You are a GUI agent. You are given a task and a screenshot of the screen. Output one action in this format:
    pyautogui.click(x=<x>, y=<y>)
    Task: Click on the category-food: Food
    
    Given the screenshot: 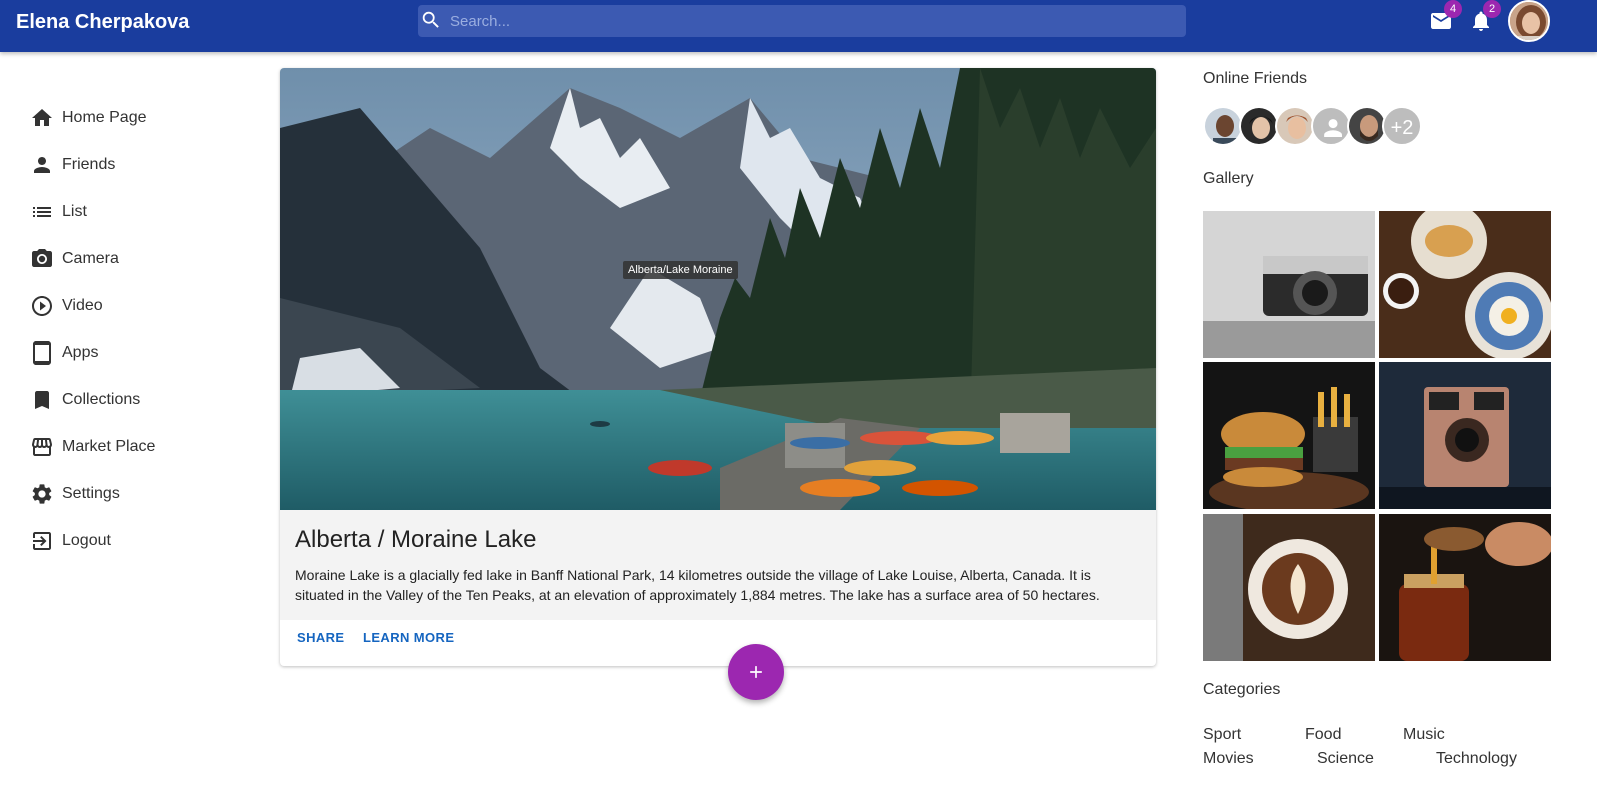 What is the action you would take?
    pyautogui.click(x=1323, y=735)
    